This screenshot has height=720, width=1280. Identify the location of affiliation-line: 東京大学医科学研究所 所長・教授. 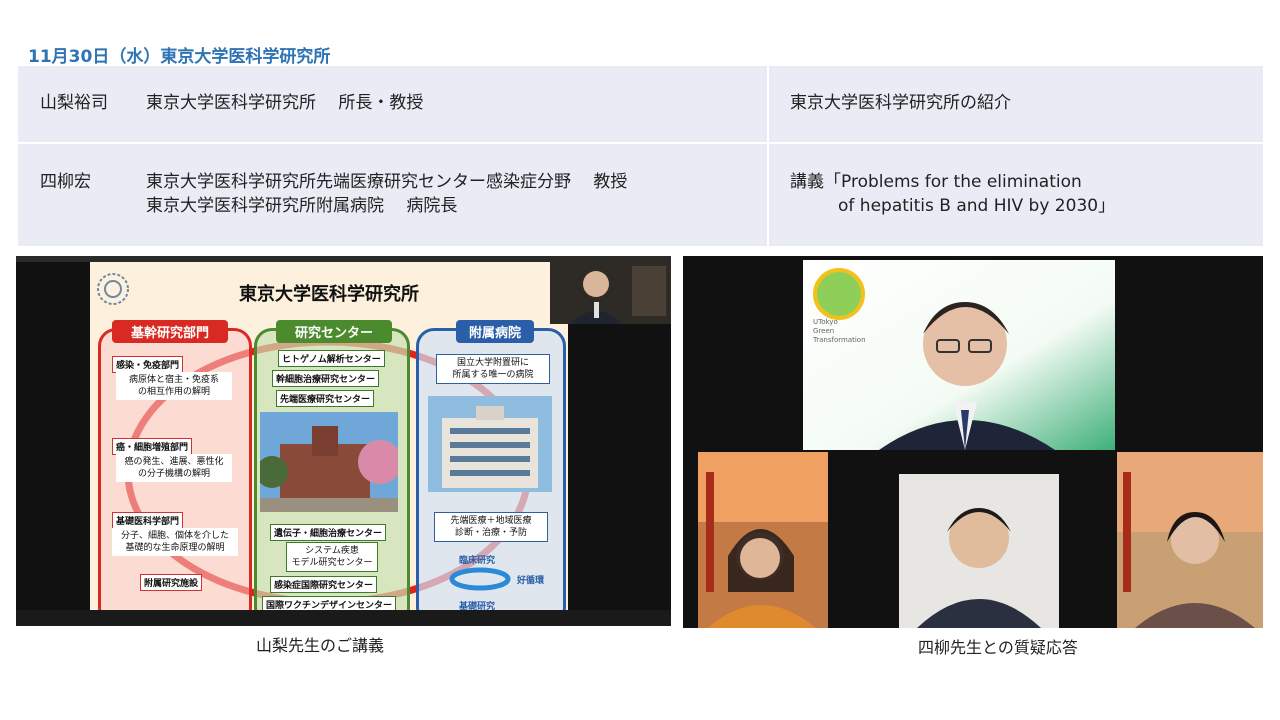
(285, 103).